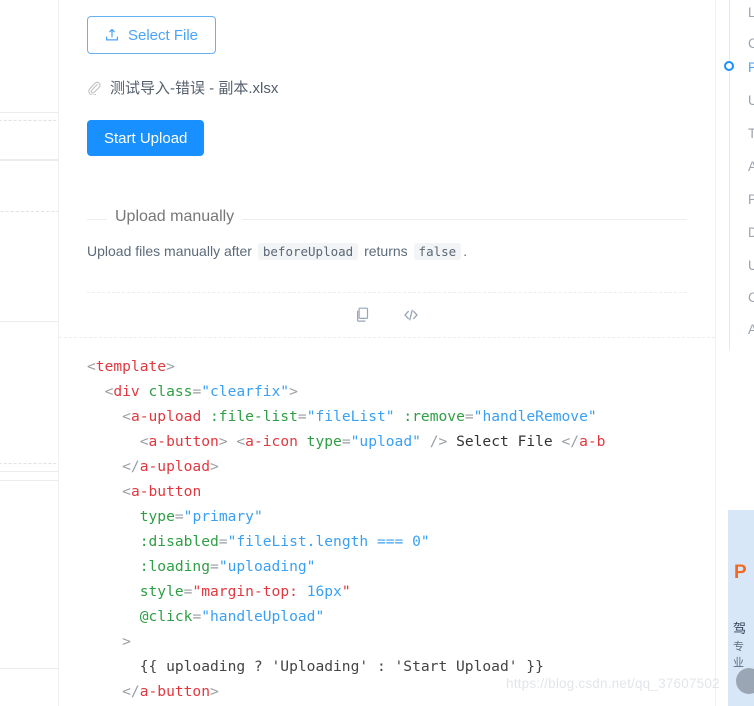  What do you see at coordinates (729, 66) in the screenshot?
I see `toc-active-marker` at bounding box center [729, 66].